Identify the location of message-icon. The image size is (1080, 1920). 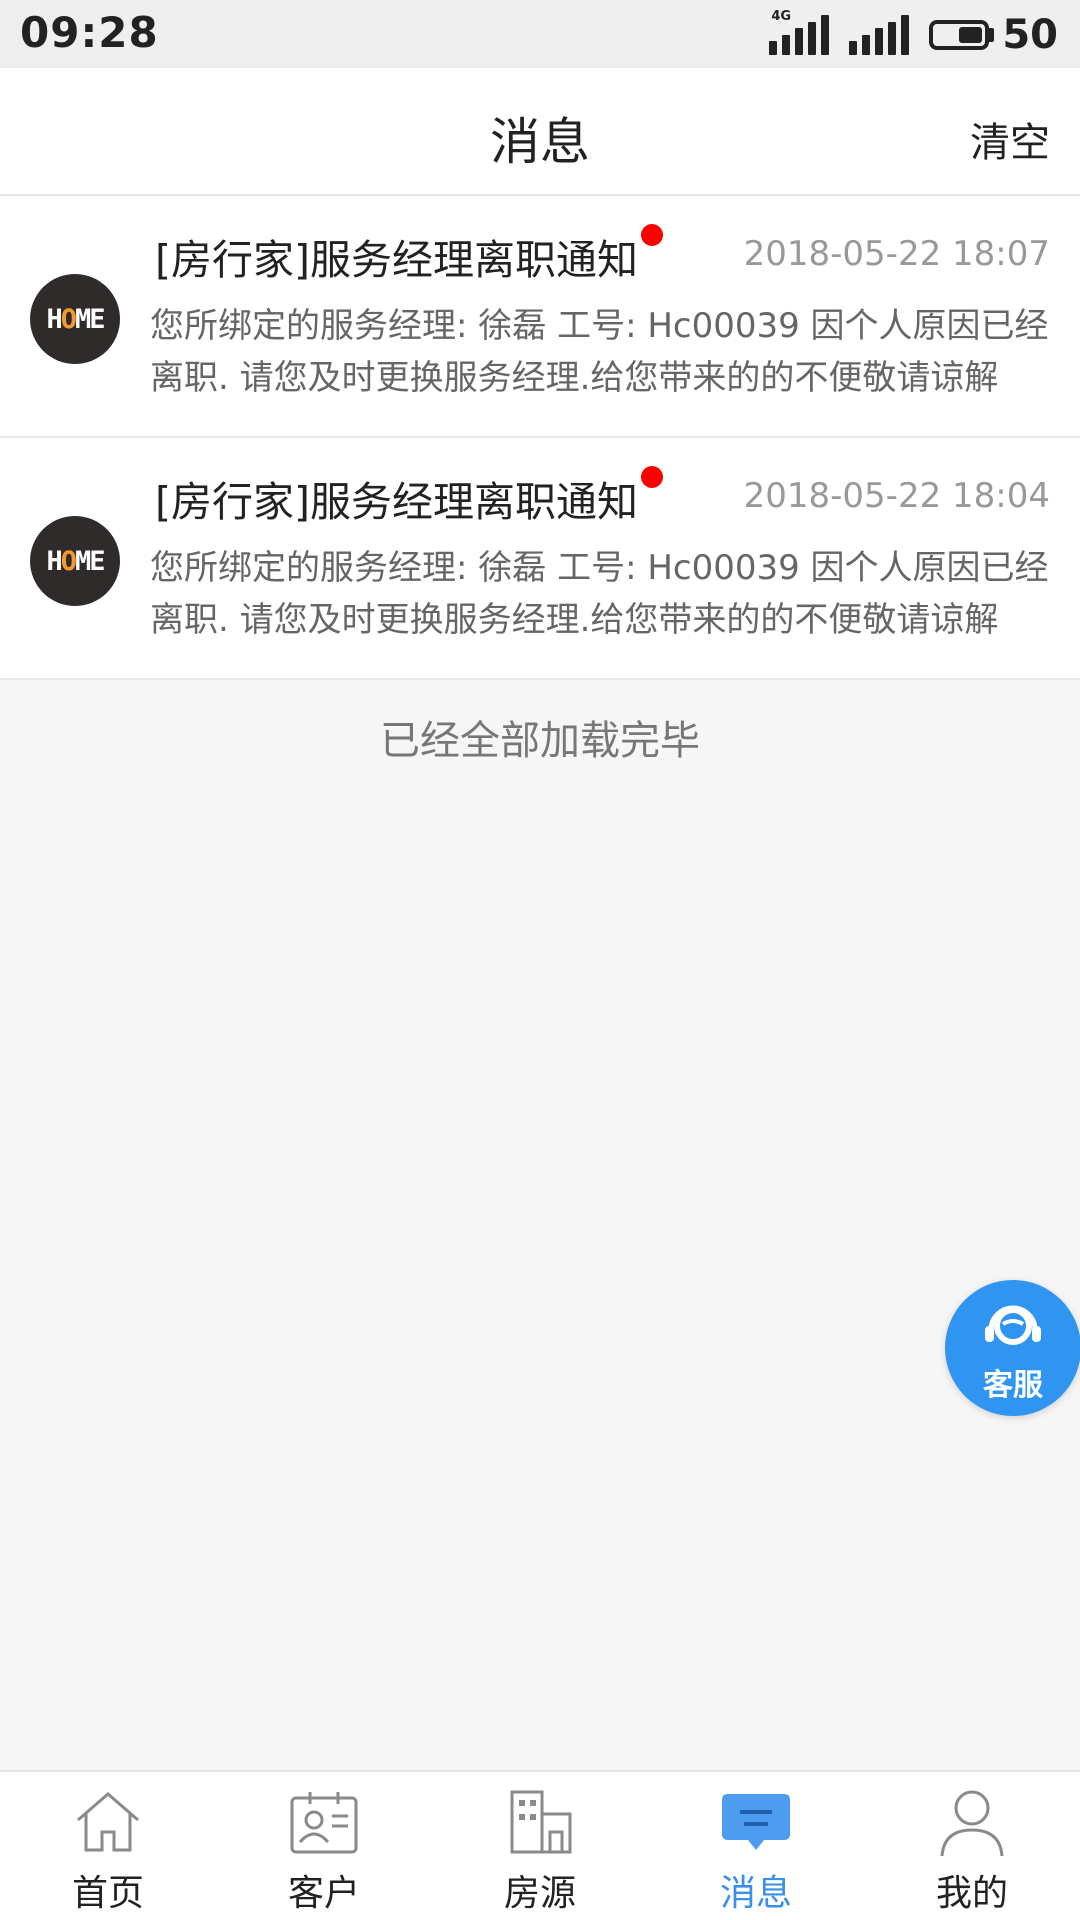
(756, 1822).